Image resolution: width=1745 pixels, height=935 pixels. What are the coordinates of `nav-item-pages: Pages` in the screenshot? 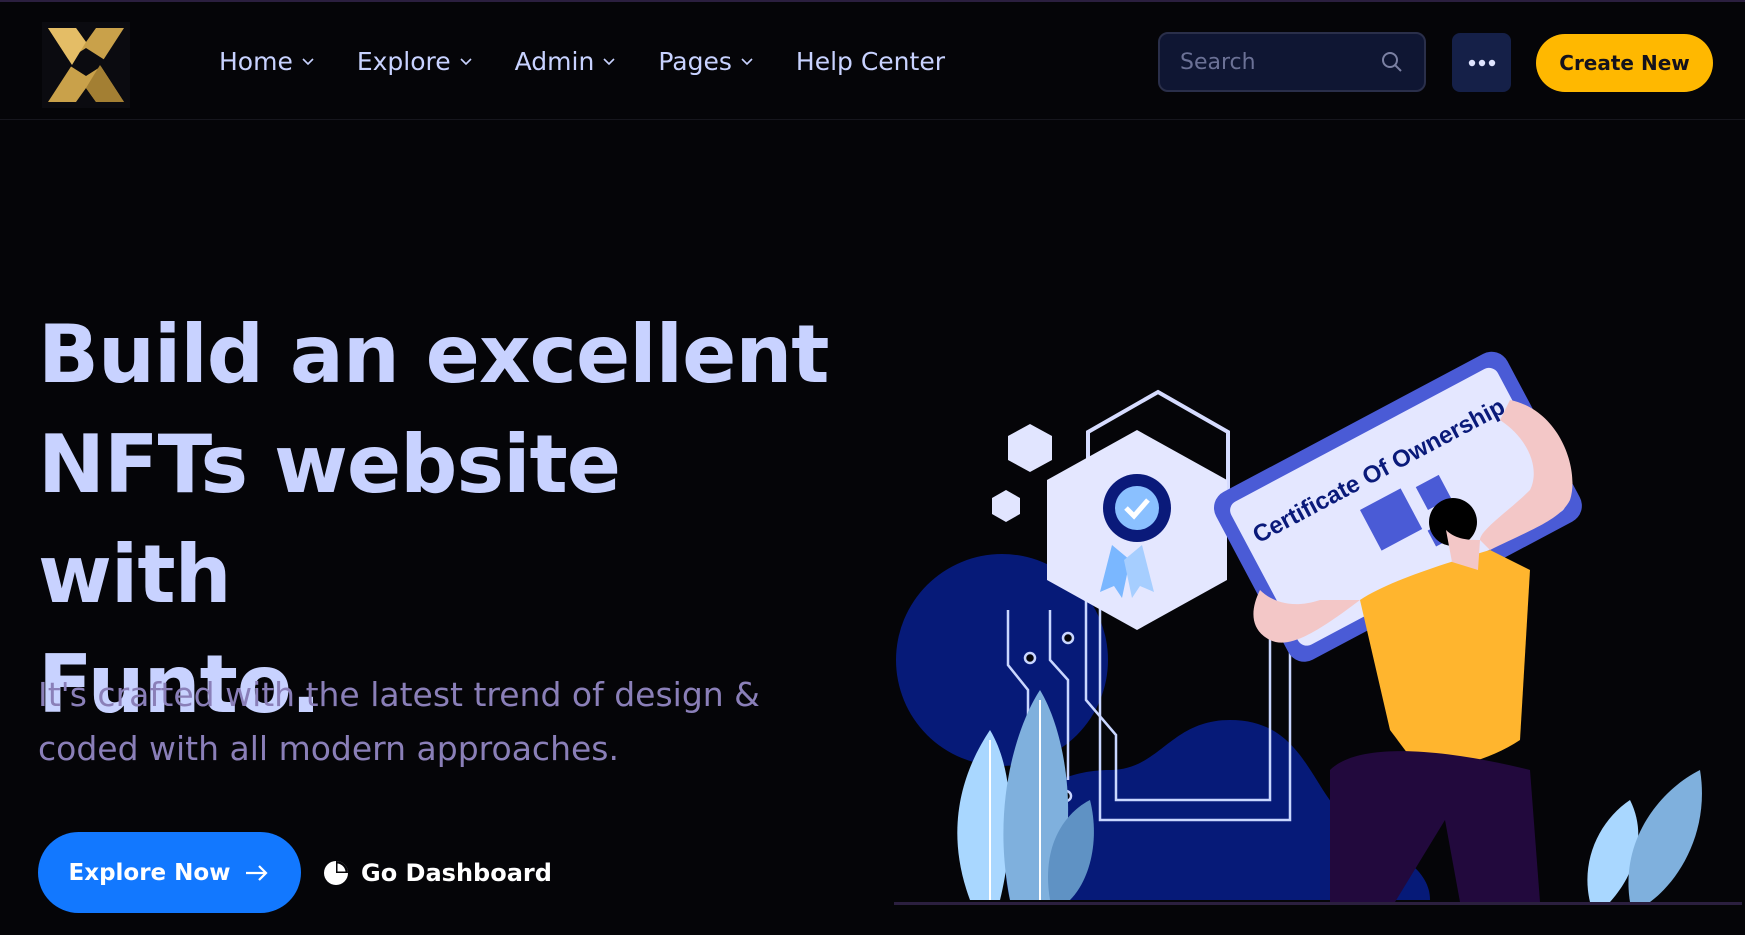 It's located at (706, 61).